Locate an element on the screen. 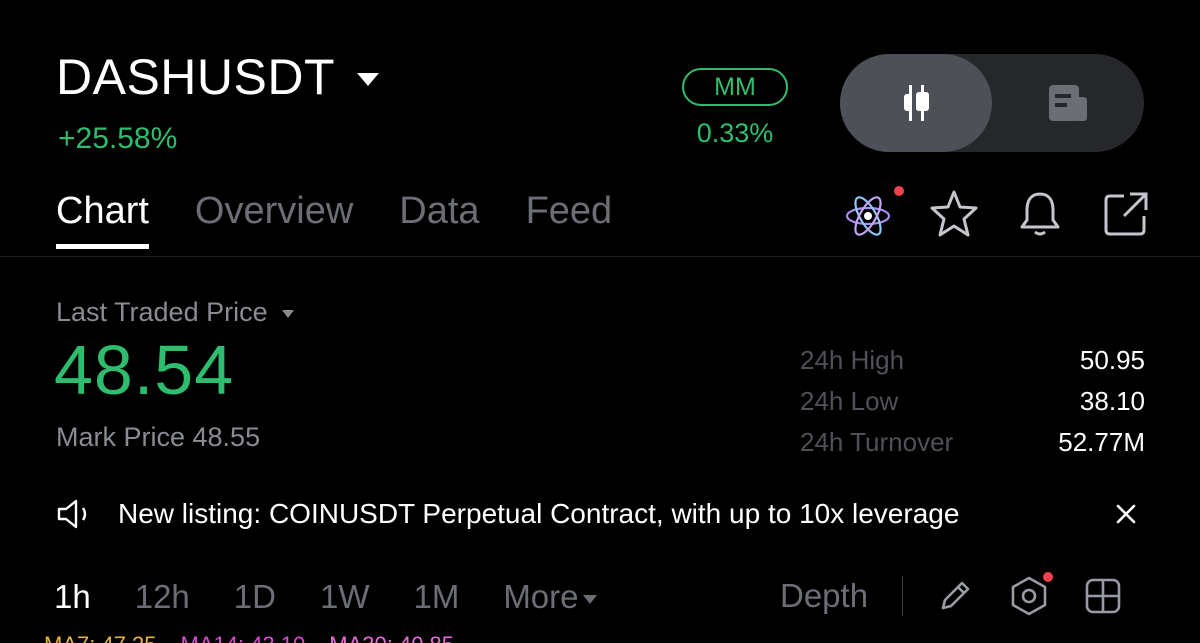 This screenshot has height=643, width=1200. price-type-selector: Last Traded Price is located at coordinates (175, 312).